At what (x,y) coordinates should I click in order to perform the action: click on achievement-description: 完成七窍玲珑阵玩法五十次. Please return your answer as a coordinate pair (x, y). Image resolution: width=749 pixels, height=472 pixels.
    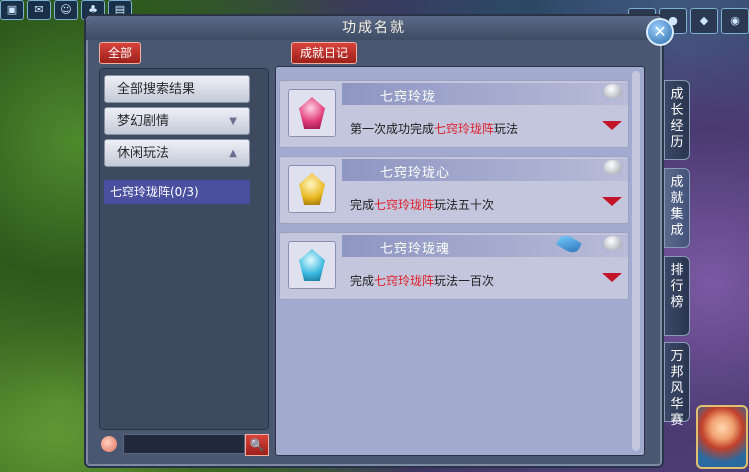
    Looking at the image, I should click on (422, 204).